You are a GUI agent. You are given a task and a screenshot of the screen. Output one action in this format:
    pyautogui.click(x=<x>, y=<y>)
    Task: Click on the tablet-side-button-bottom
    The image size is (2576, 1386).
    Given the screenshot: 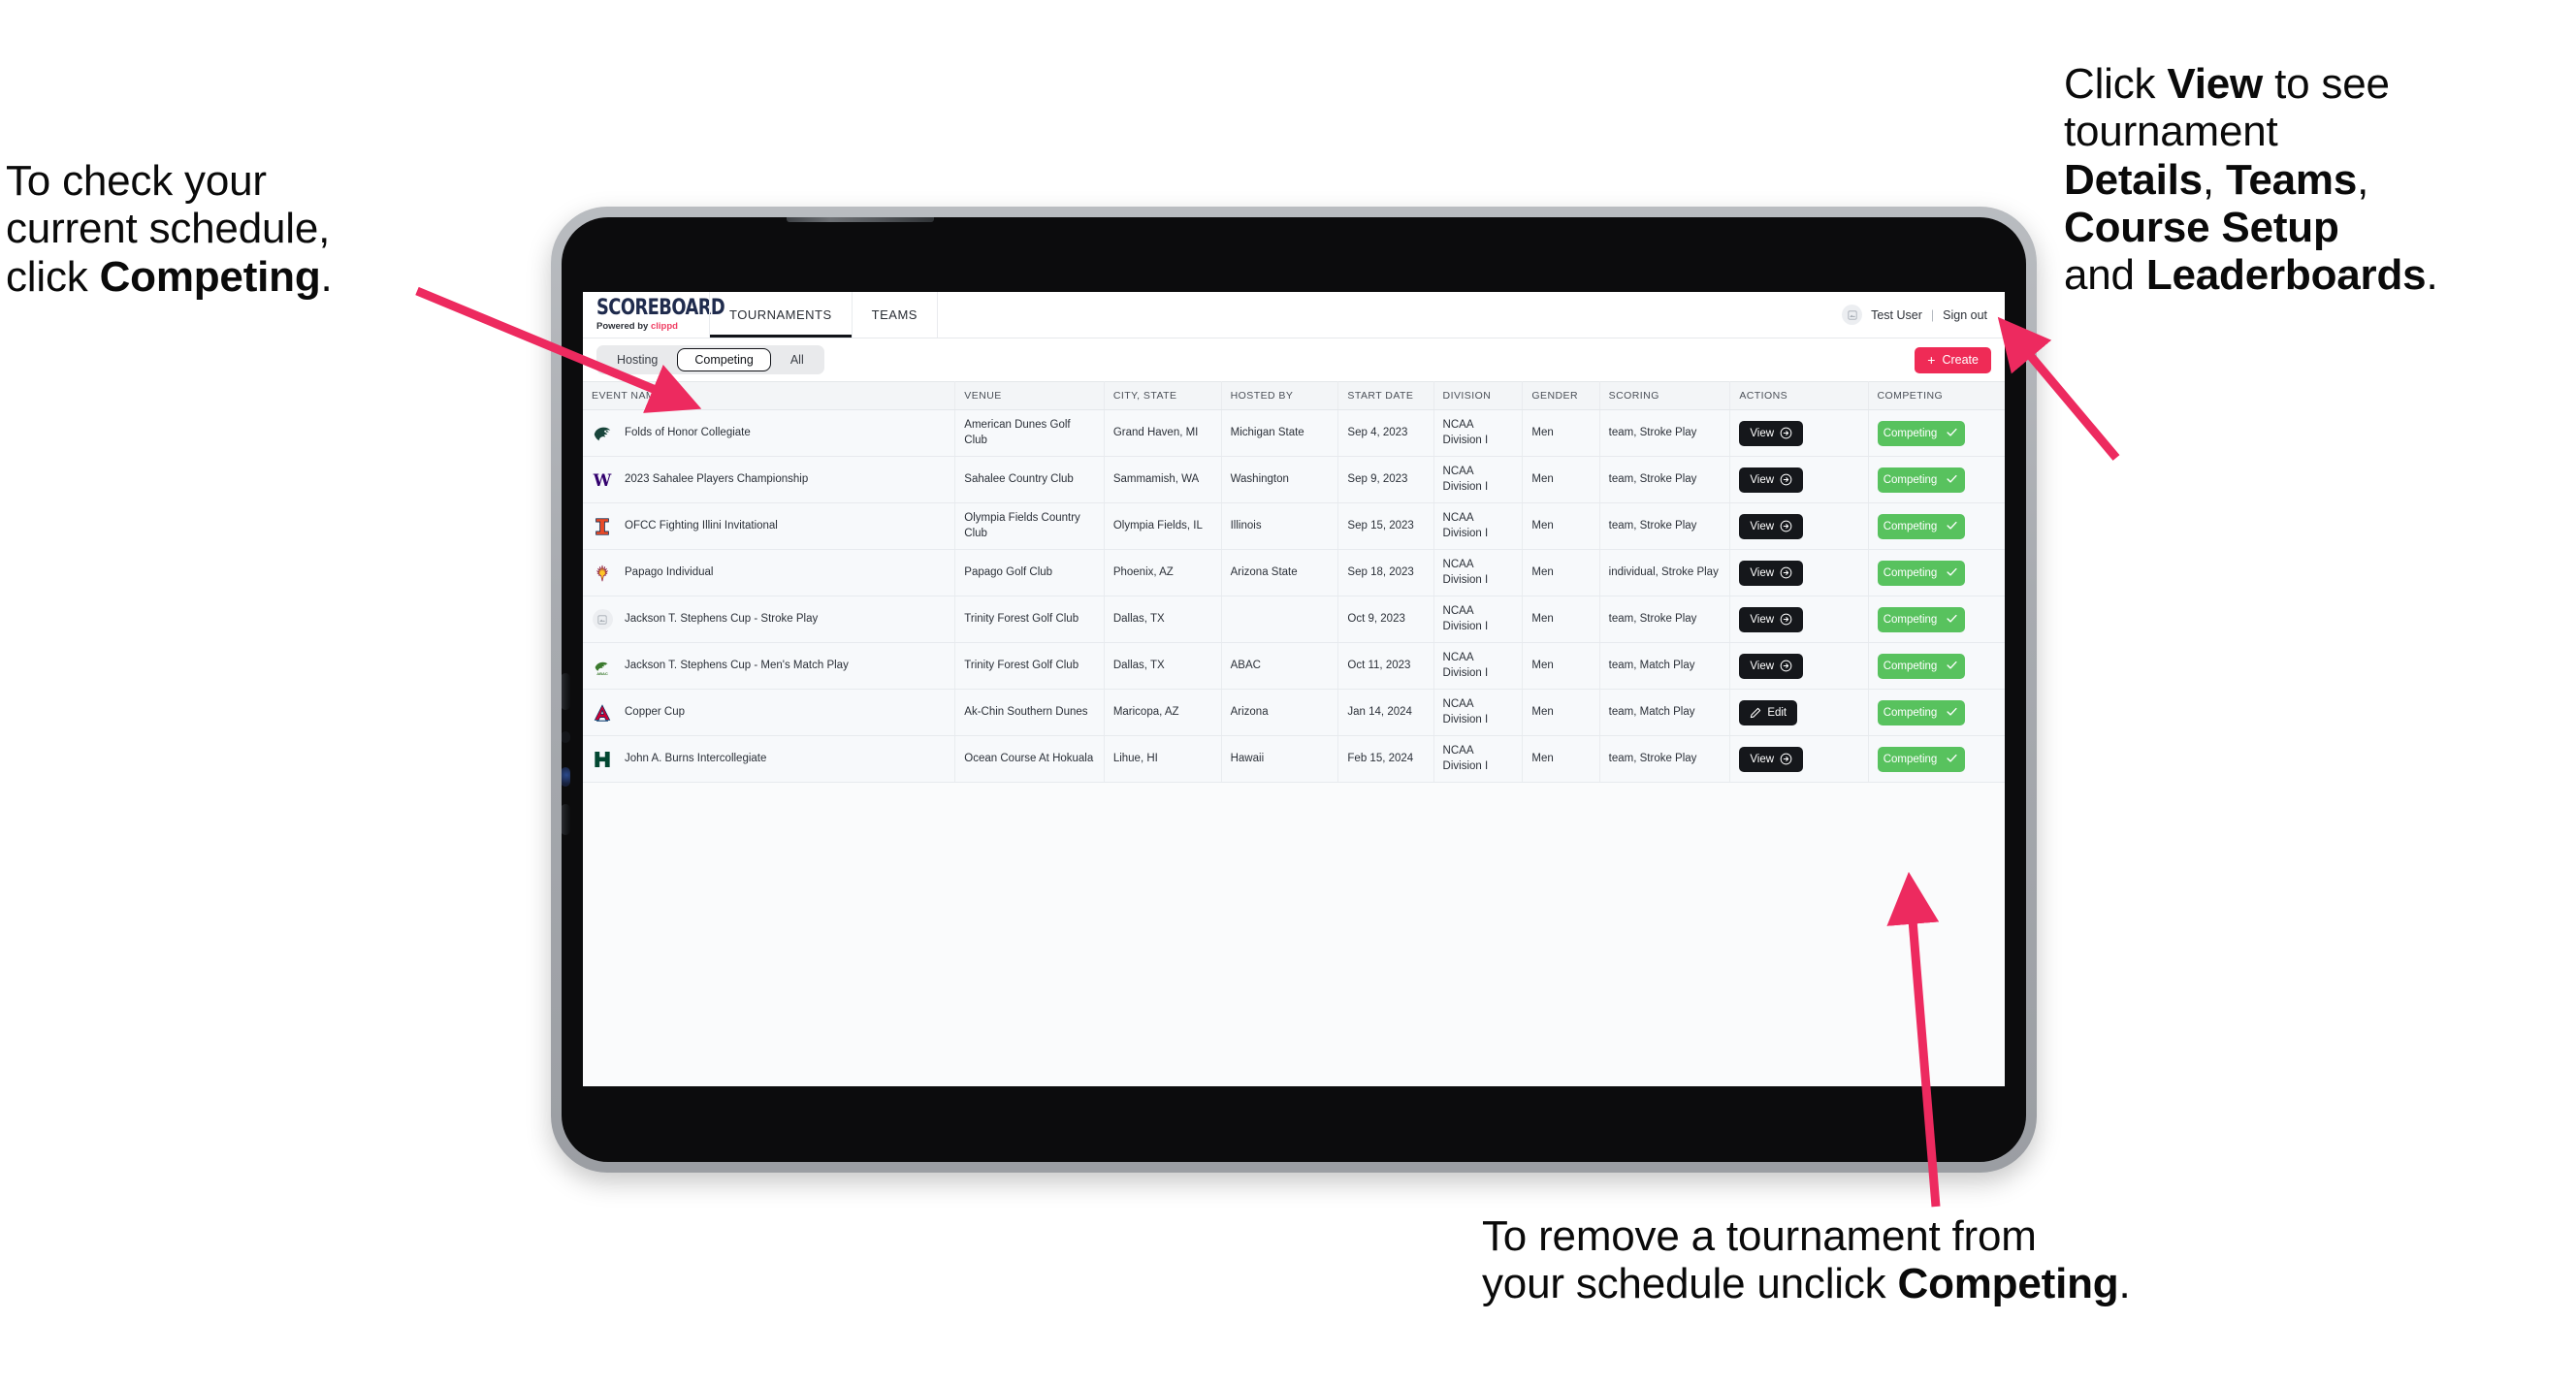 What is the action you would take?
    pyautogui.click(x=566, y=819)
    